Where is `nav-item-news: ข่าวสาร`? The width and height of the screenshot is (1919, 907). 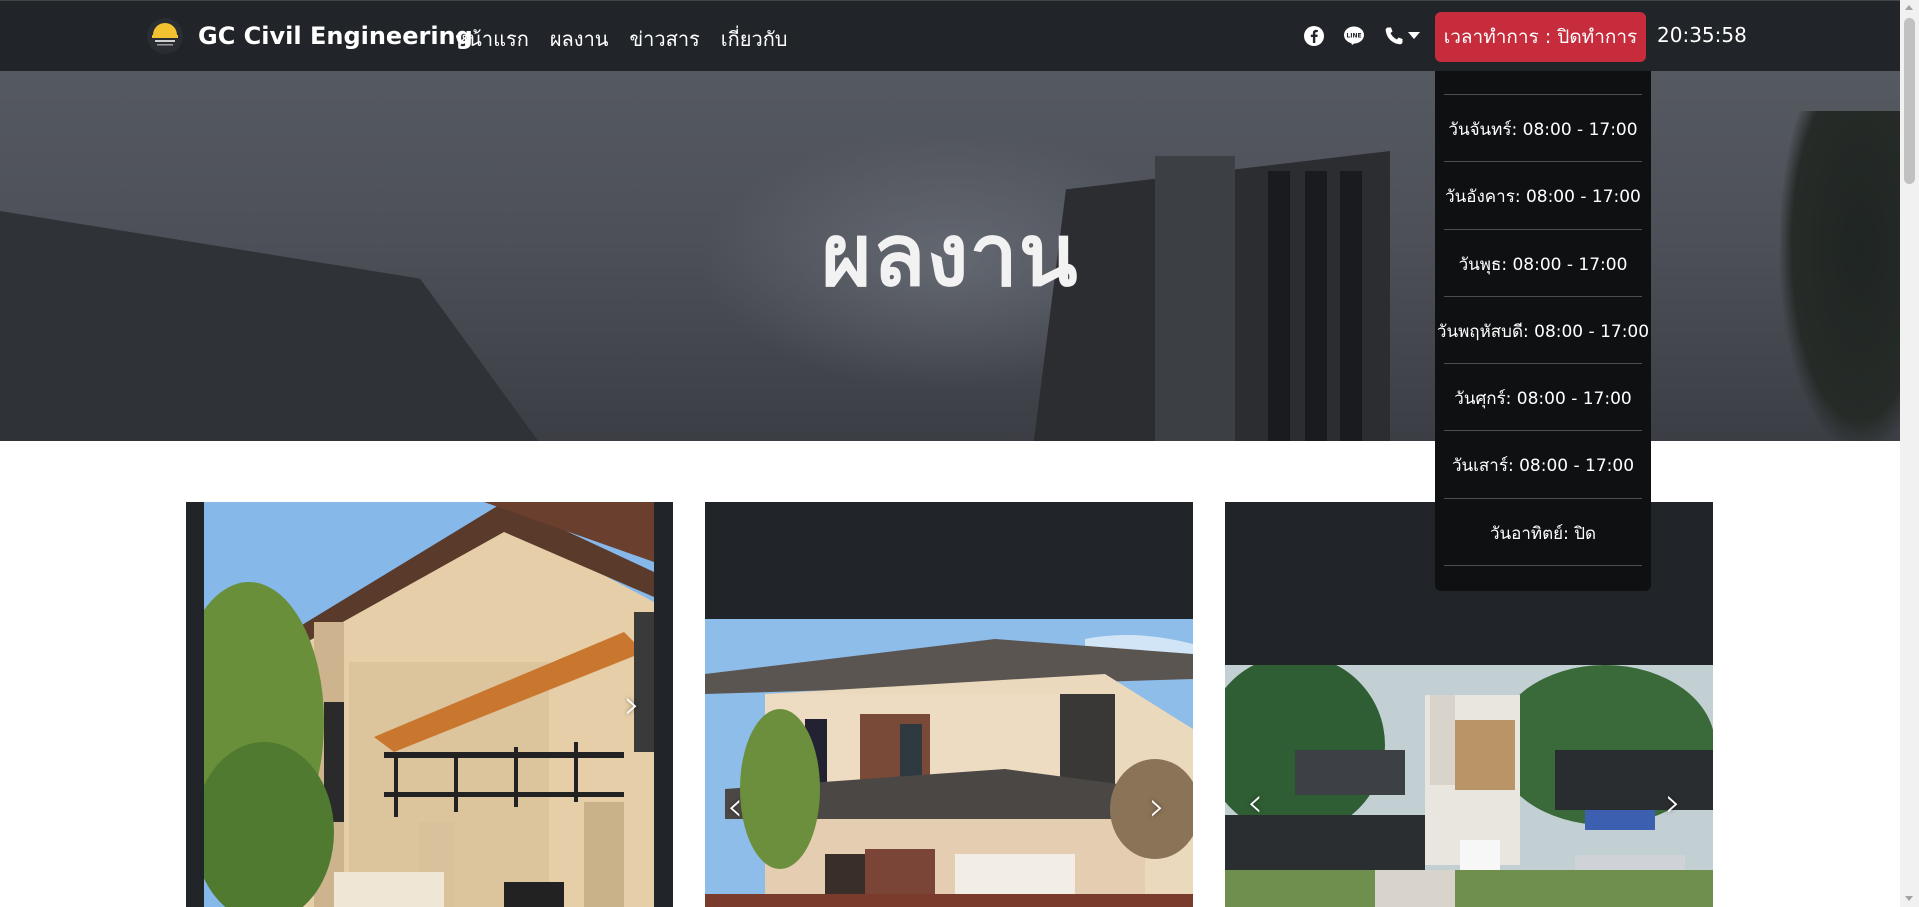
nav-item-news: ข่าวสาร is located at coordinates (664, 39).